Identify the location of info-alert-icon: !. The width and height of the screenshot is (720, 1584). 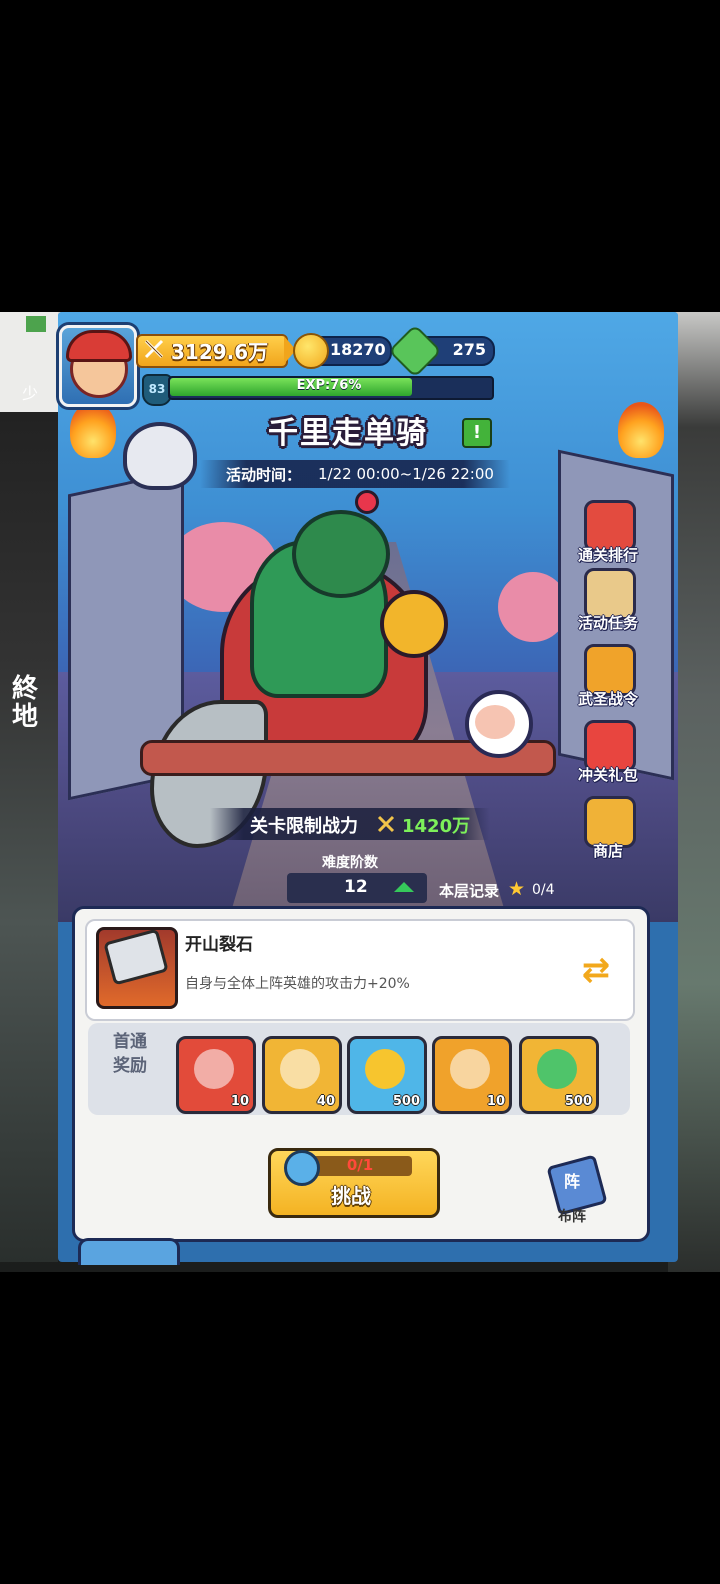
(477, 433).